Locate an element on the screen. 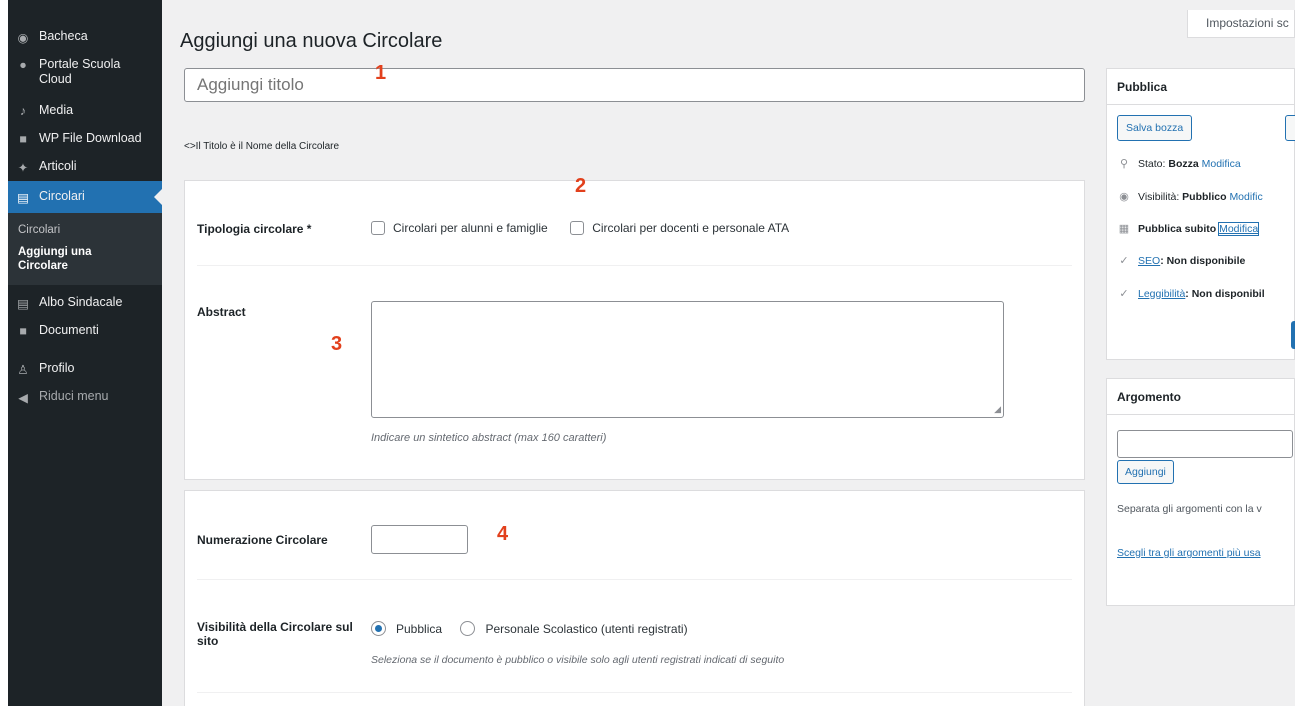  sidebar-item-articoli: ✦ Articoli is located at coordinates (85, 167).